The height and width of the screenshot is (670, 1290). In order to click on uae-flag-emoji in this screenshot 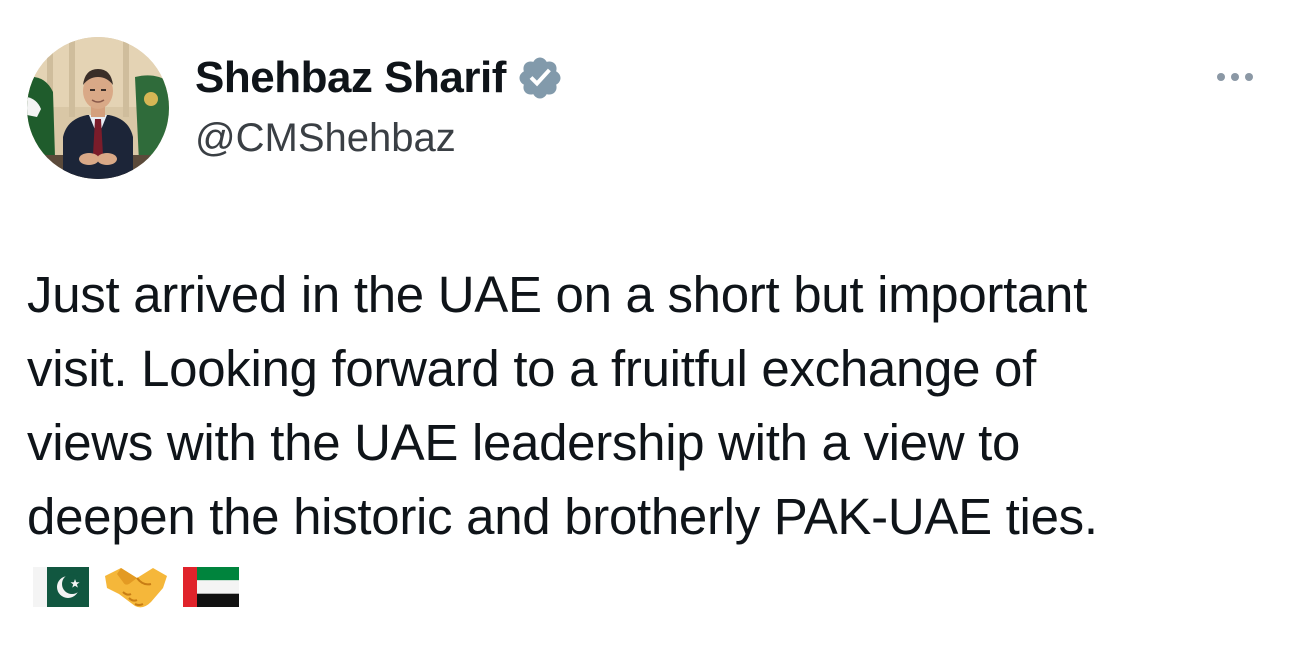, I will do `click(211, 587)`.